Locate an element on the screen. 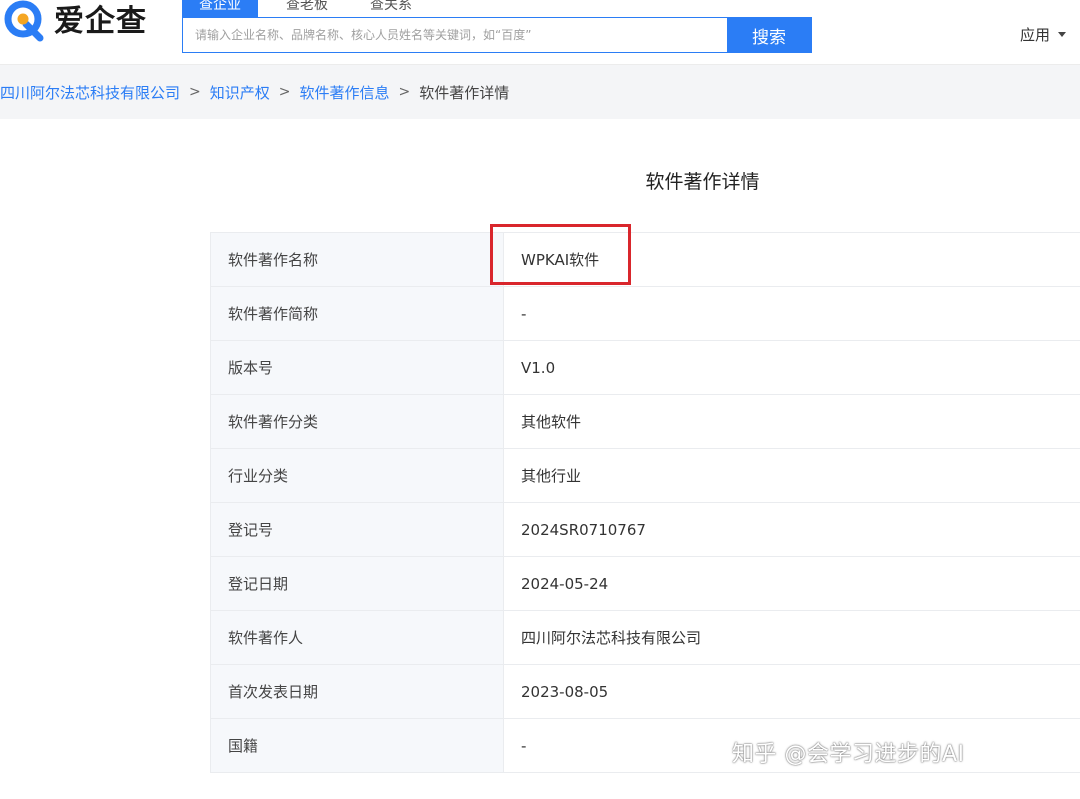 The image size is (1080, 799). breadcrumb-company: 四川阿尔法芯科技有限公司 is located at coordinates (90, 92).